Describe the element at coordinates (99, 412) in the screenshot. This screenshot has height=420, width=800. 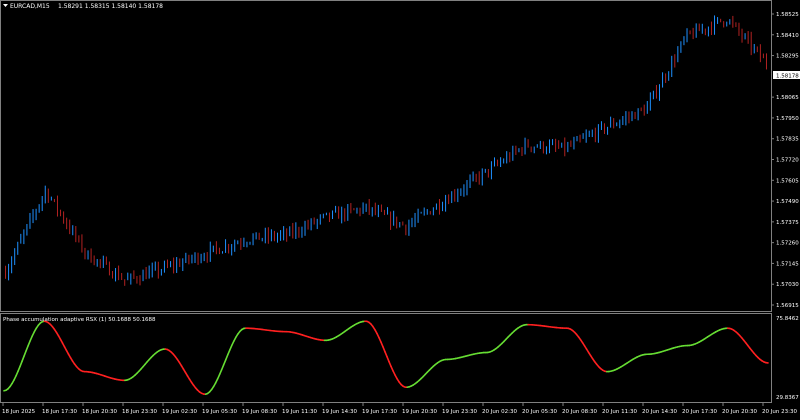
I see `time-tick-label: 18 Jun 20:30` at that location.